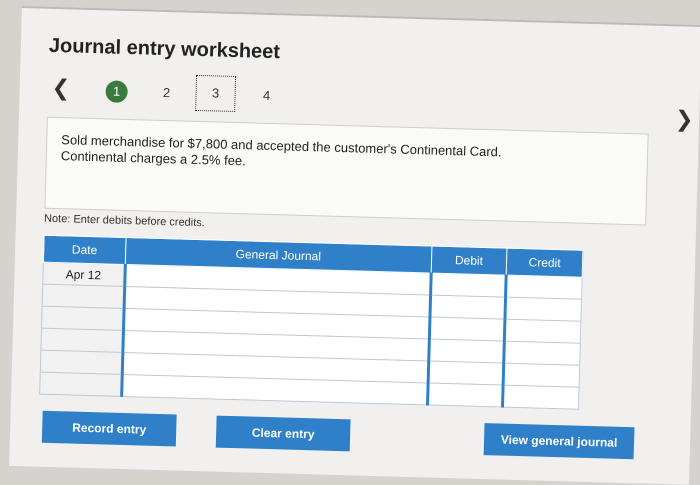 The width and height of the screenshot is (700, 485). Describe the element at coordinates (544, 263) in the screenshot. I see `credit-header: Credit` at that location.